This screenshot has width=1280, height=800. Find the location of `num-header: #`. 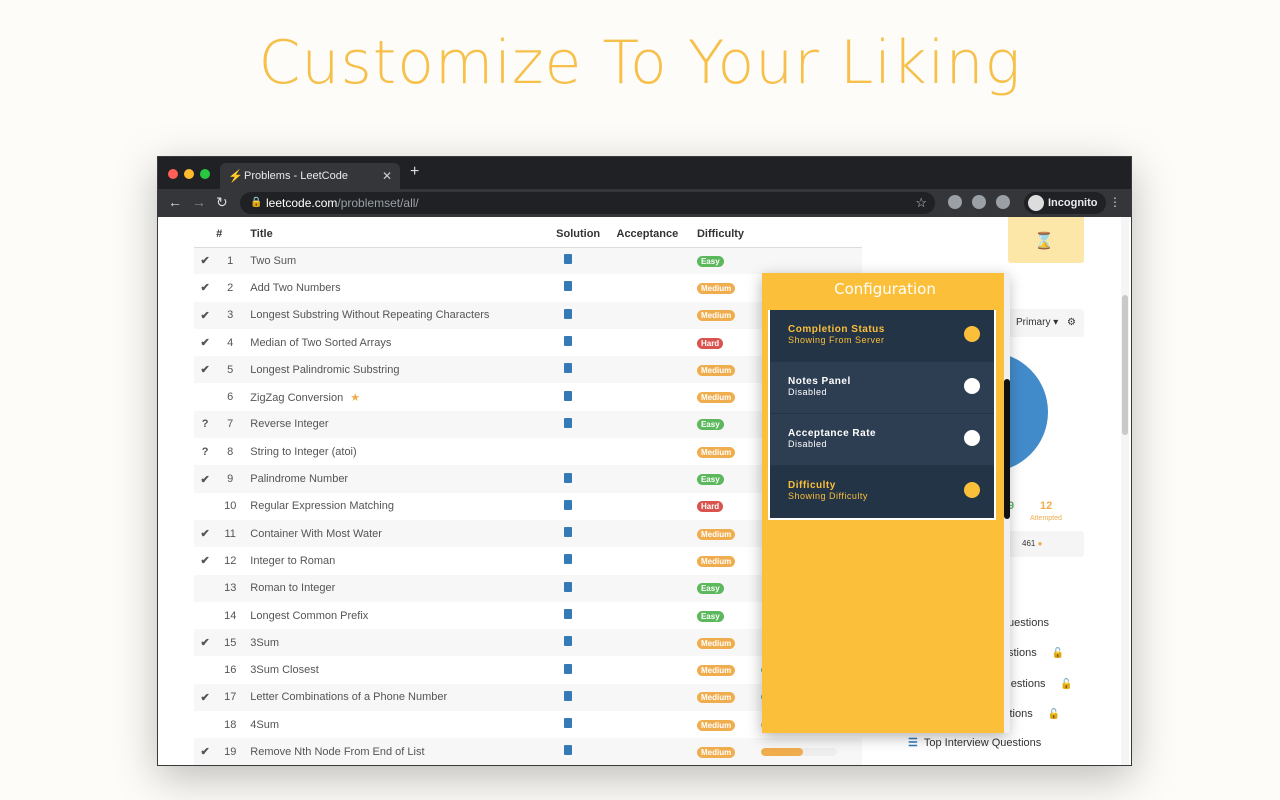

num-header: # is located at coordinates (230, 234).